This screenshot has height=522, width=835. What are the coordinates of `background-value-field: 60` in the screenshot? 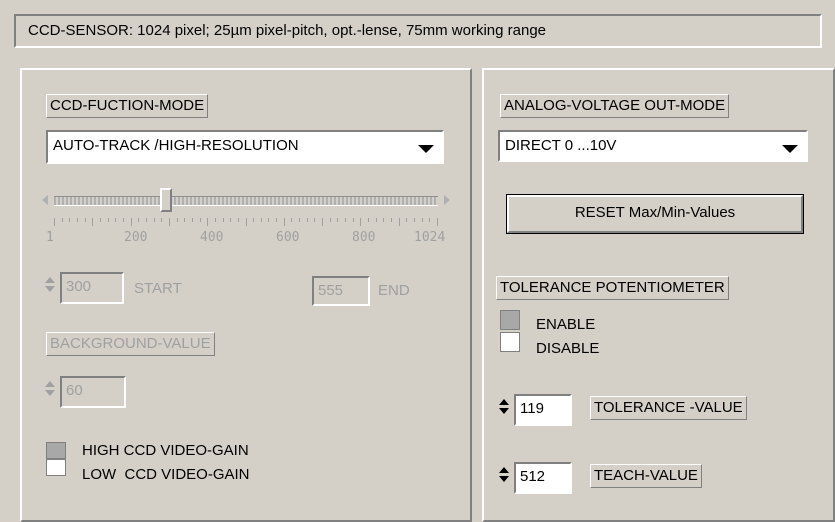 It's located at (93, 392).